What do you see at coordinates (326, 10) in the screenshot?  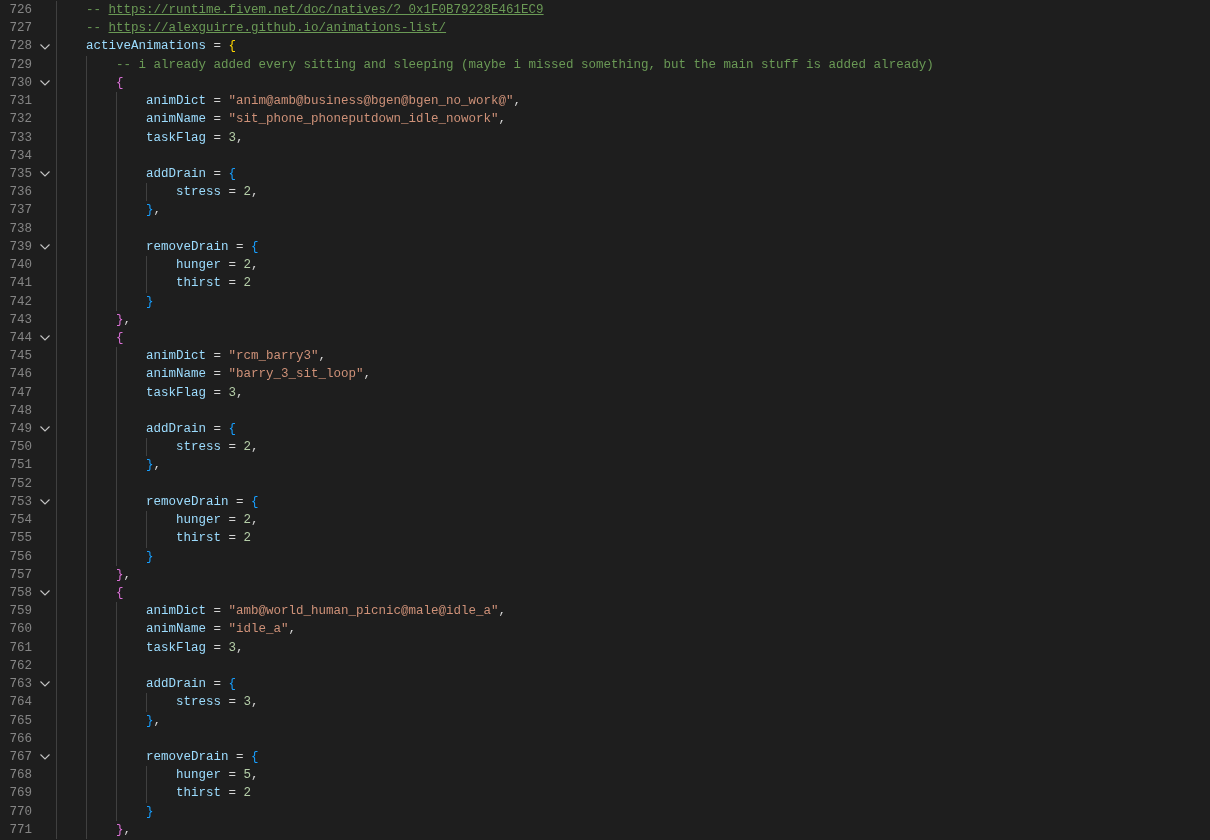 I see `link: https://runtime.fivem.net/doc/natives/?_0x1F0B79228E461EC9` at bounding box center [326, 10].